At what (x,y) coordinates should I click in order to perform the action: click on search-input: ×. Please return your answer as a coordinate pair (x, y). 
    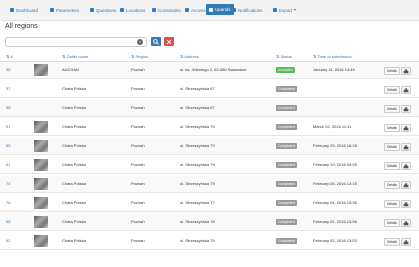
    Looking at the image, I should click on (76, 42).